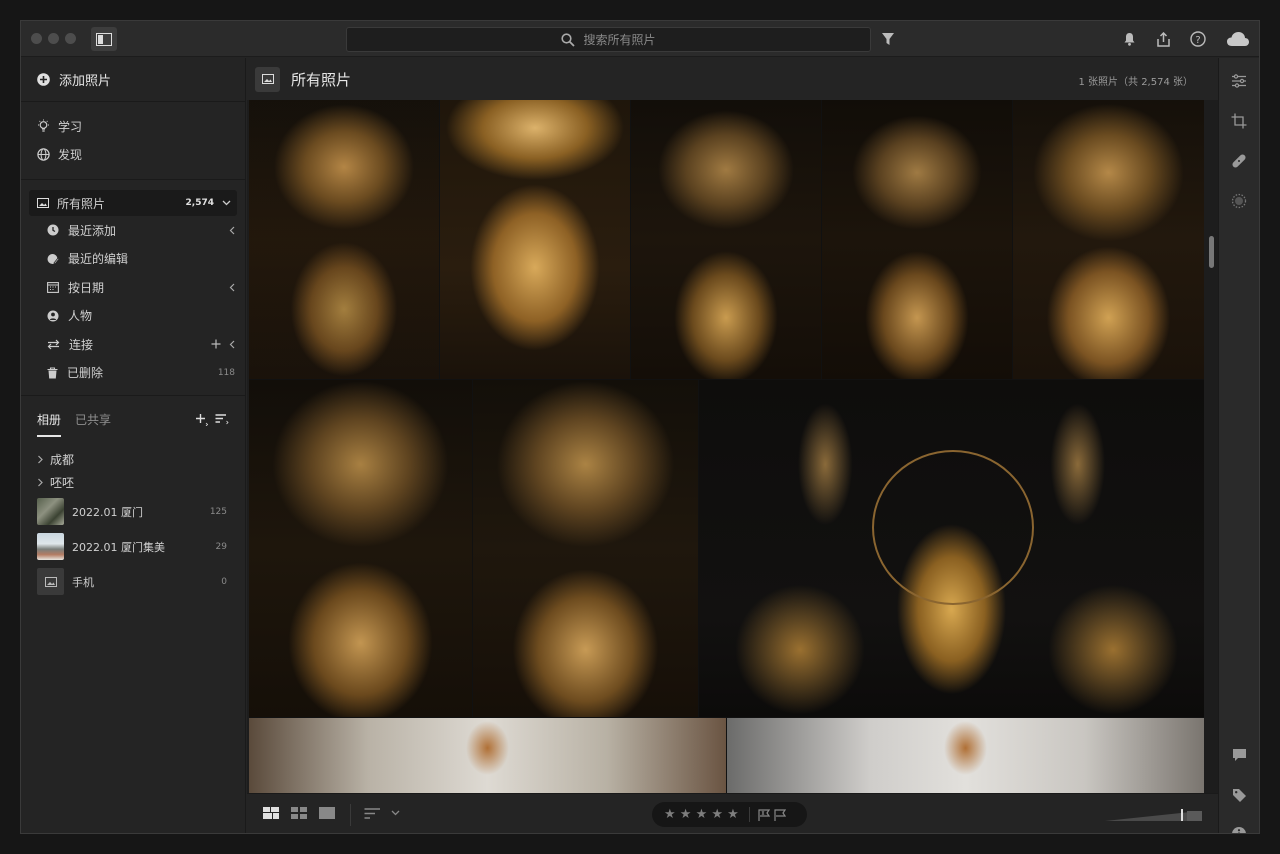  Describe the element at coordinates (1129, 39) in the screenshot. I see `notifications-button` at that location.